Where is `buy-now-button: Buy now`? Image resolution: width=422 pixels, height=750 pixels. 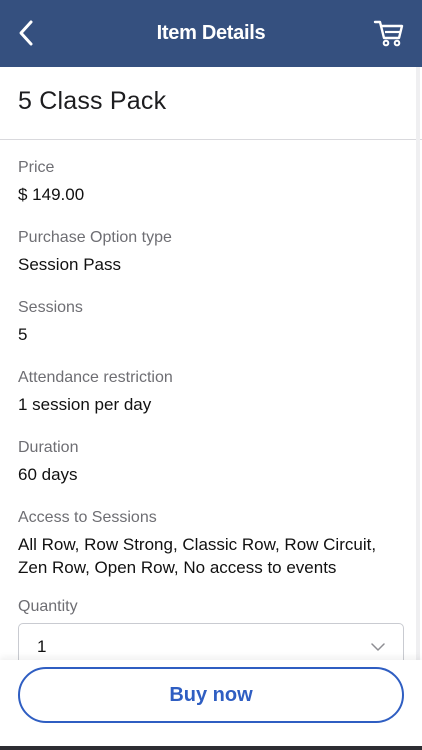
buy-now-button: Buy now is located at coordinates (211, 695).